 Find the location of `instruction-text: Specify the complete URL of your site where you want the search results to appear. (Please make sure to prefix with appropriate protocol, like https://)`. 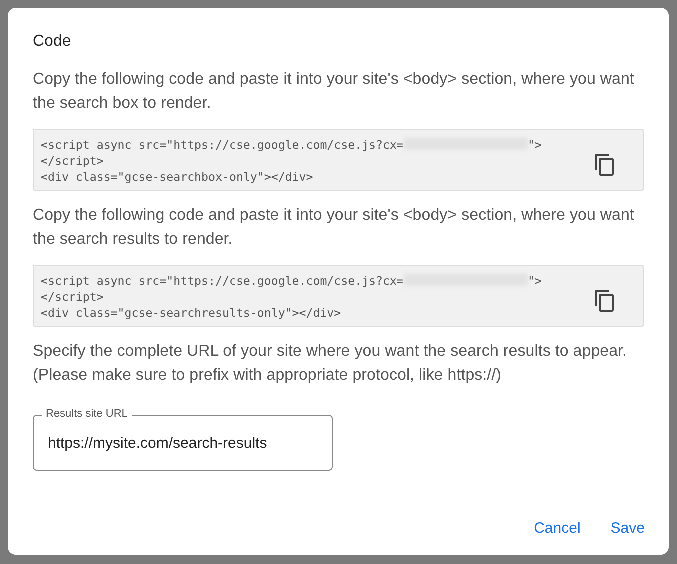

instruction-text: Specify the complete URL of your site where you want the search results to appear. (Please make sure to prefix with appropriate protocol, like https://) is located at coordinates (330, 364).